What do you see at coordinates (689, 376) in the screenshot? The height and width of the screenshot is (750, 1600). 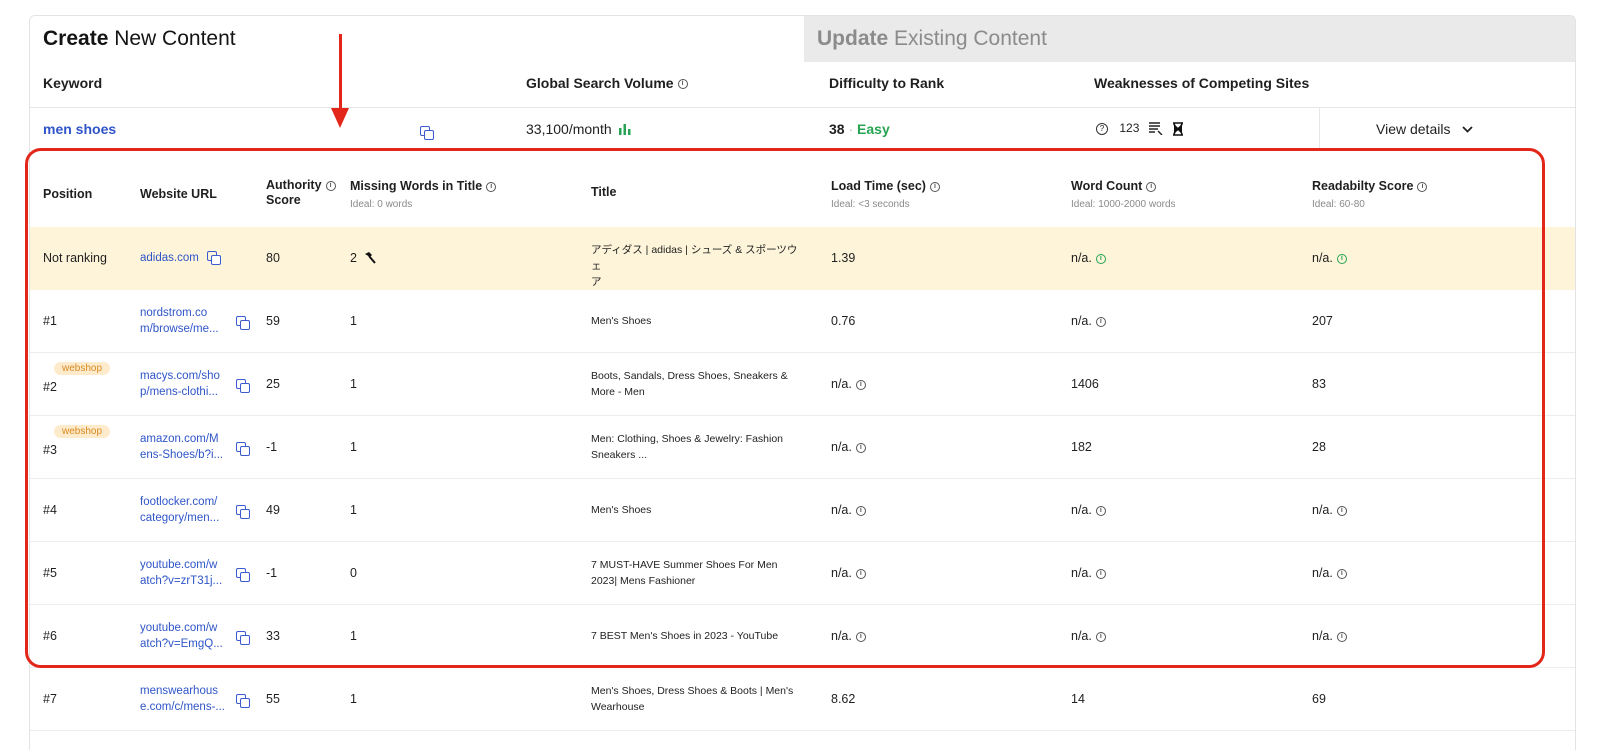 I see `row-title-line1: Boots, Sandals, Dress Shoes, Sneakers &` at bounding box center [689, 376].